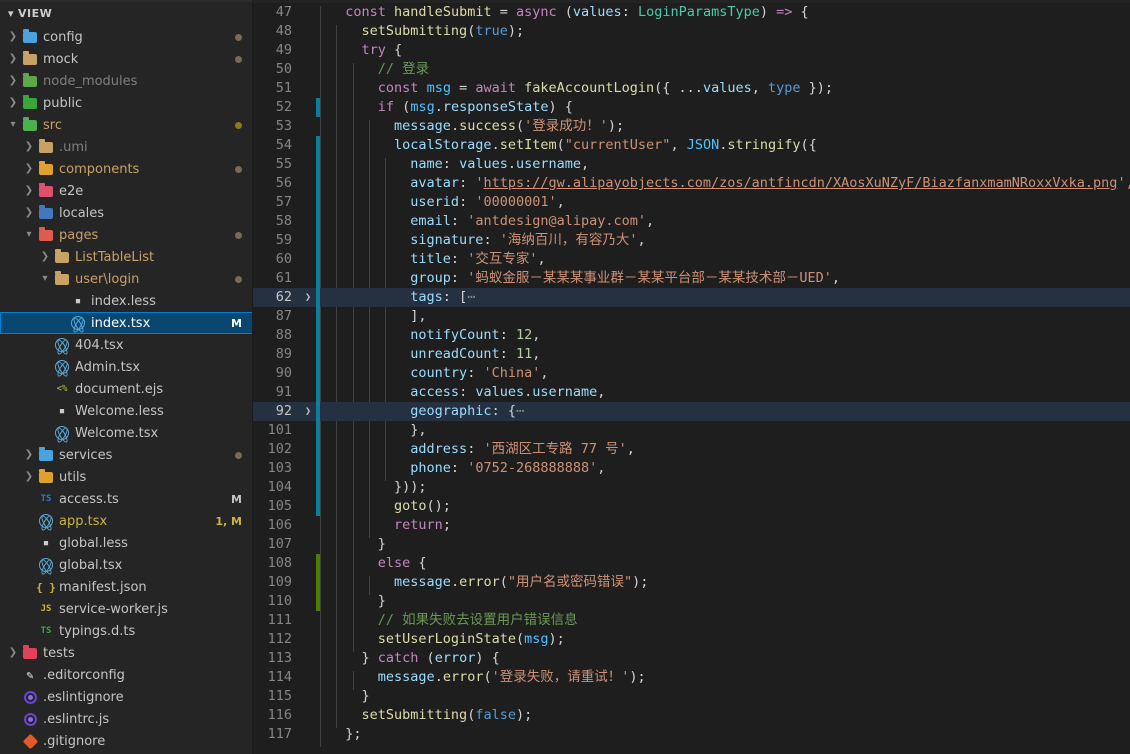 This screenshot has height=754, width=1130. What do you see at coordinates (725, 316) in the screenshot?
I see `code-text: ],` at bounding box center [725, 316].